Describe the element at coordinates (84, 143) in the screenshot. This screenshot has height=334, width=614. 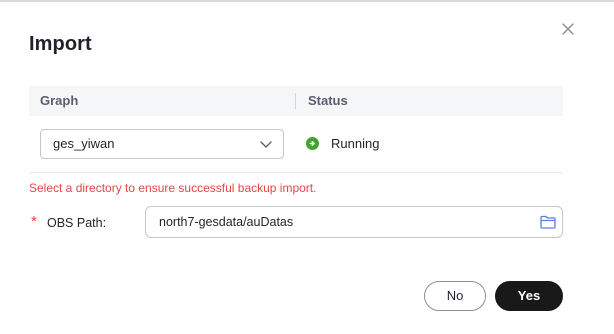
I see `graph-select-value: ges_yiwan` at that location.